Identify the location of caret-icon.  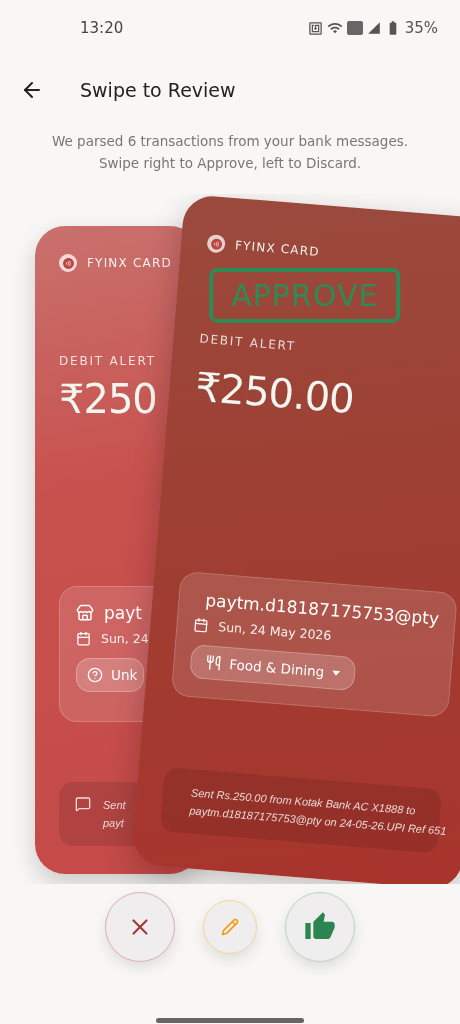
(336, 672).